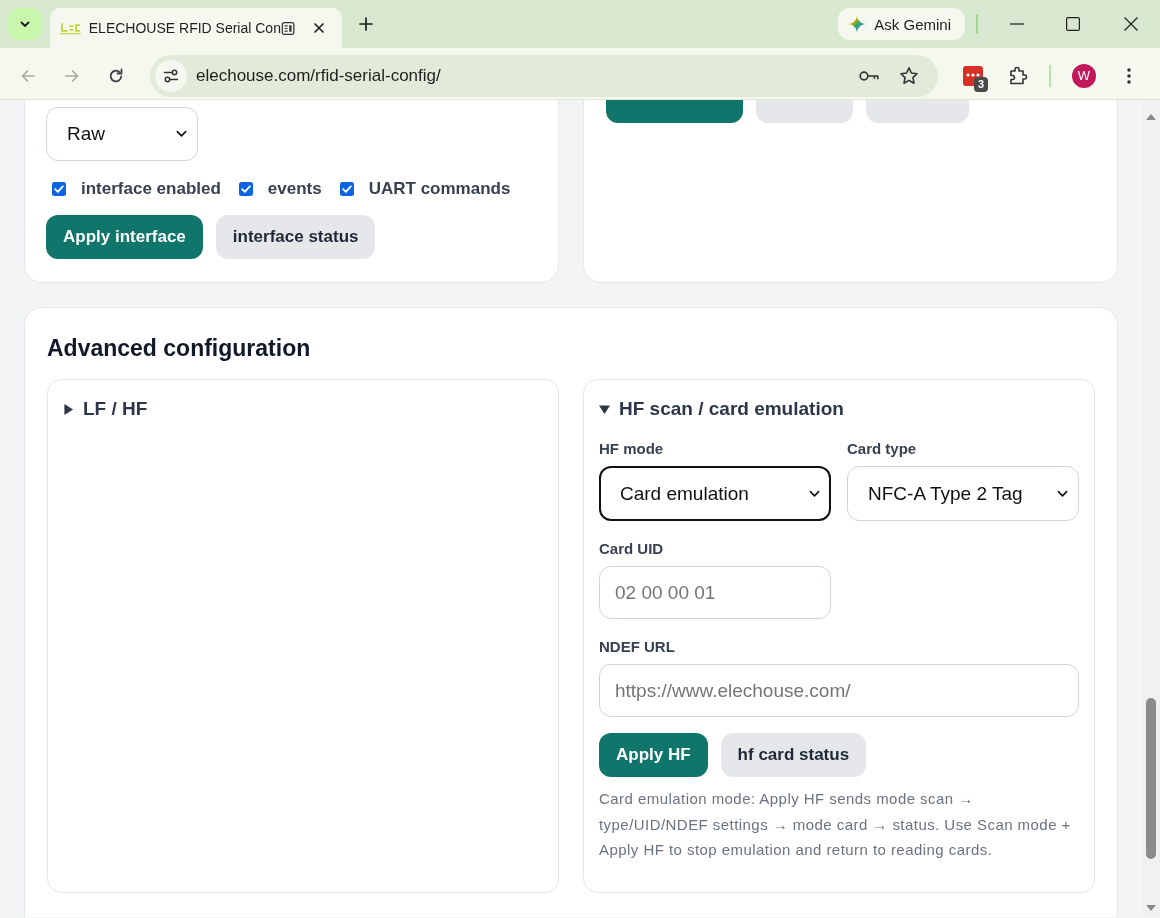 The image size is (1160, 918). I want to click on checkbox-label: events, so click(294, 189).